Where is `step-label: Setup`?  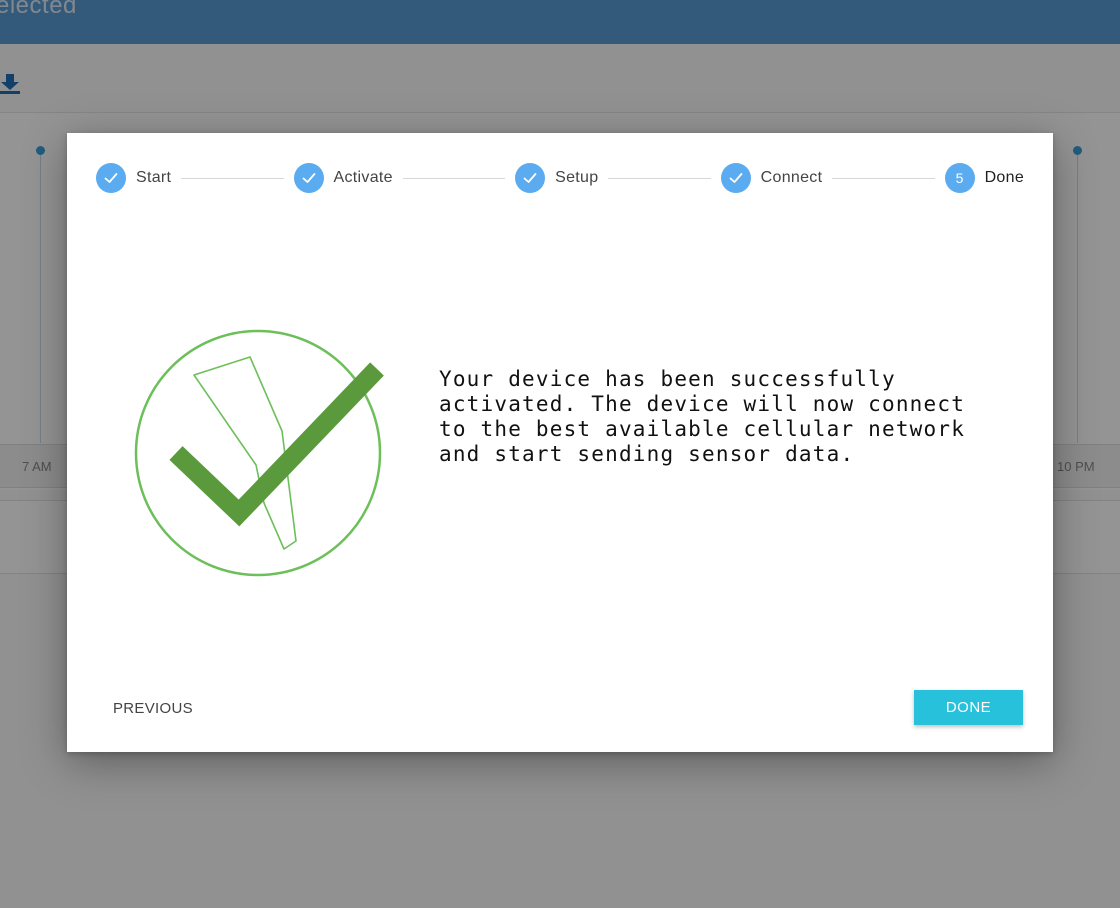
step-label: Setup is located at coordinates (577, 177).